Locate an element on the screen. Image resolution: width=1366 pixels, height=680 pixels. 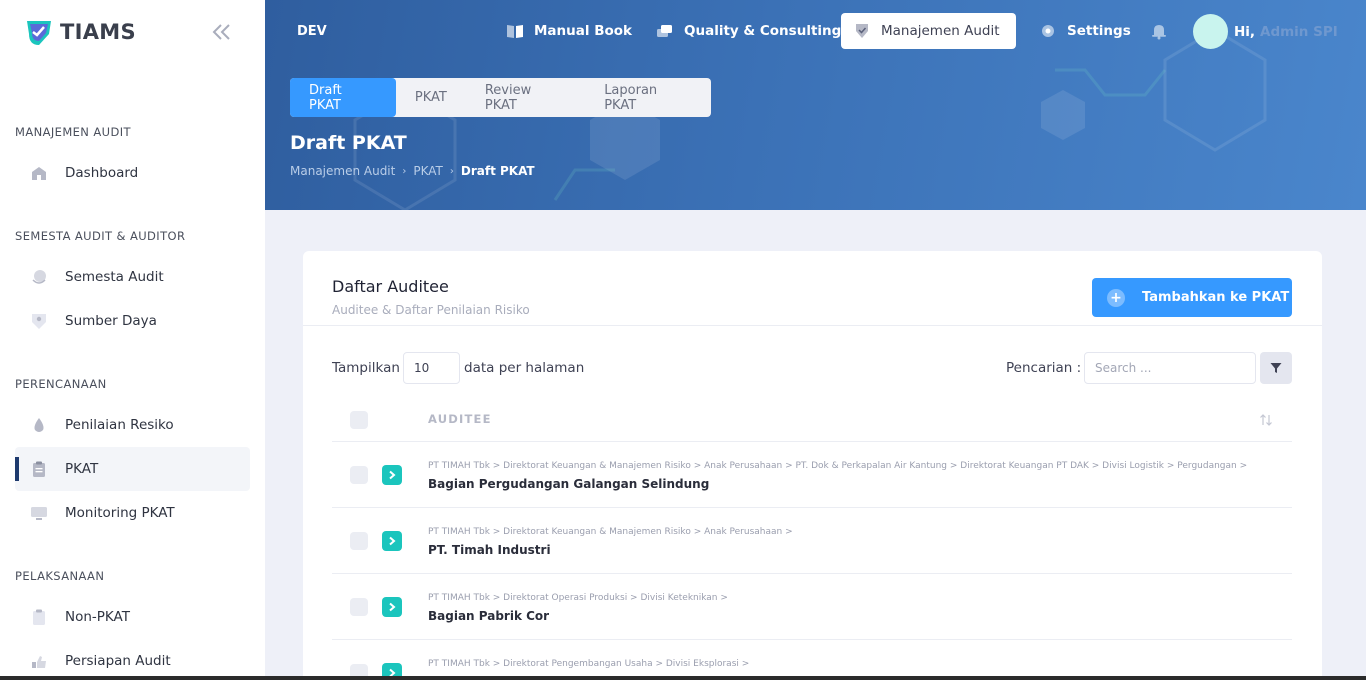
book-icon is located at coordinates (515, 31).